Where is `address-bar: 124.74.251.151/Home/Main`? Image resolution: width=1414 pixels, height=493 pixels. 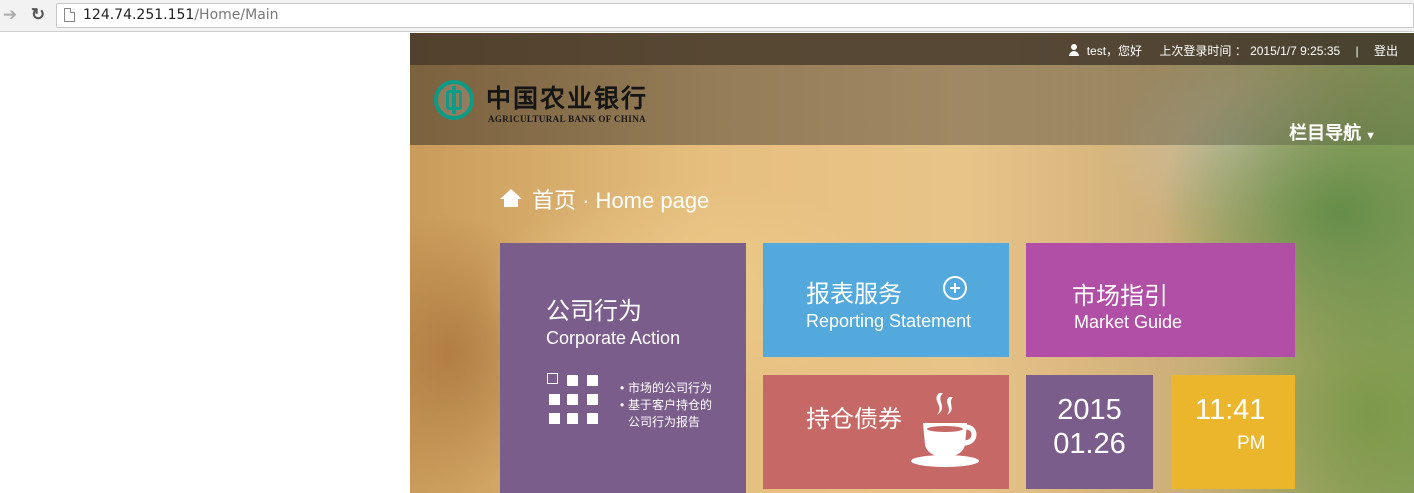
address-bar: 124.74.251.151/Home/Main is located at coordinates (735, 15).